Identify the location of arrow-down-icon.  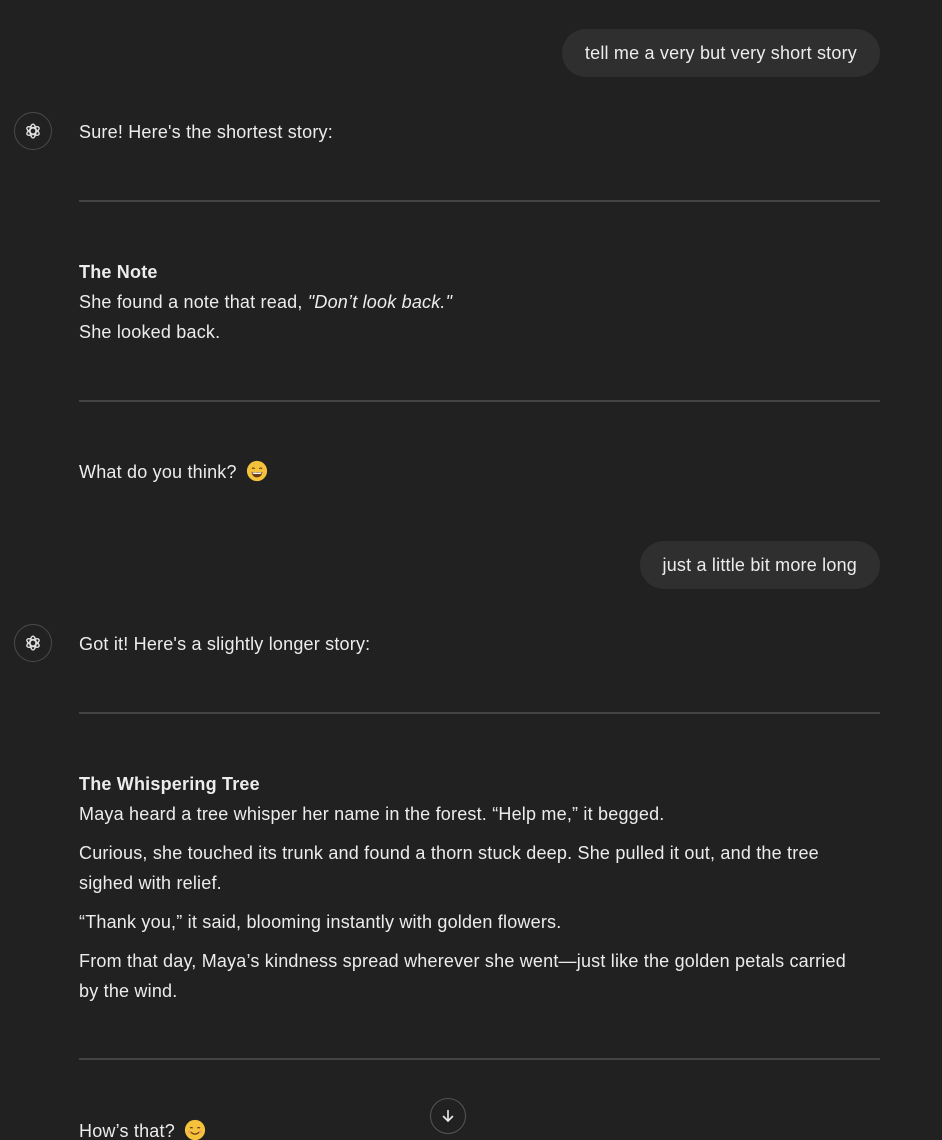
(448, 1115).